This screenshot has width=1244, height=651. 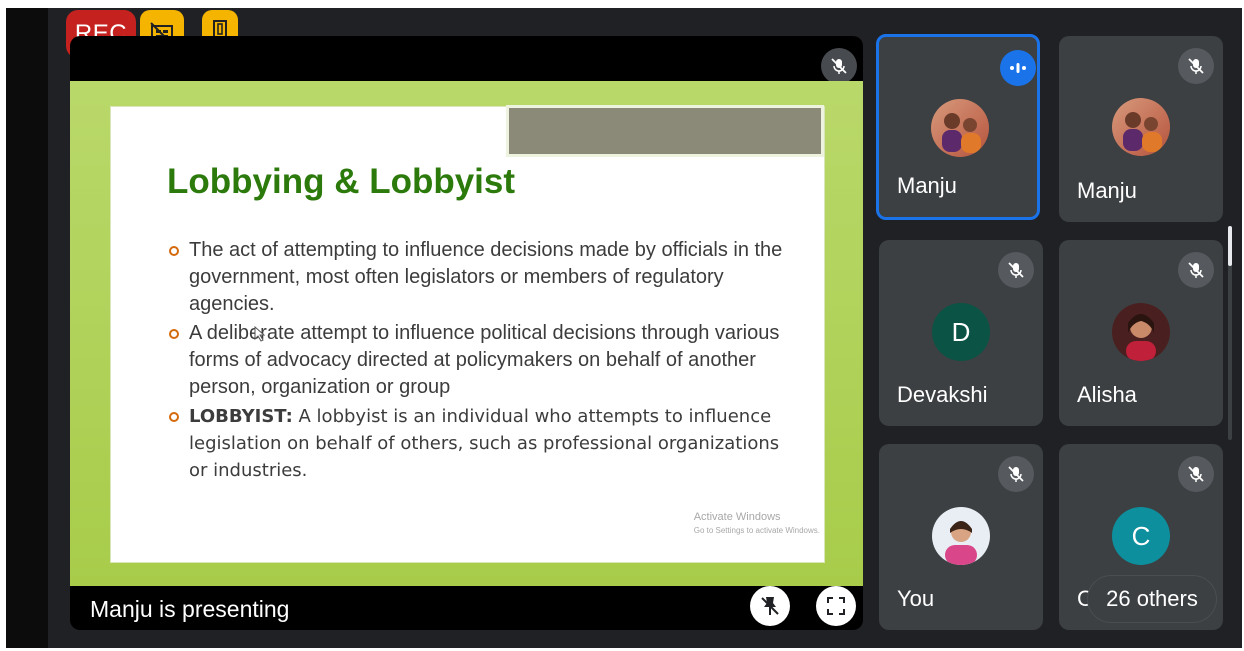 What do you see at coordinates (27, 328) in the screenshot?
I see `left-edge-bar` at bounding box center [27, 328].